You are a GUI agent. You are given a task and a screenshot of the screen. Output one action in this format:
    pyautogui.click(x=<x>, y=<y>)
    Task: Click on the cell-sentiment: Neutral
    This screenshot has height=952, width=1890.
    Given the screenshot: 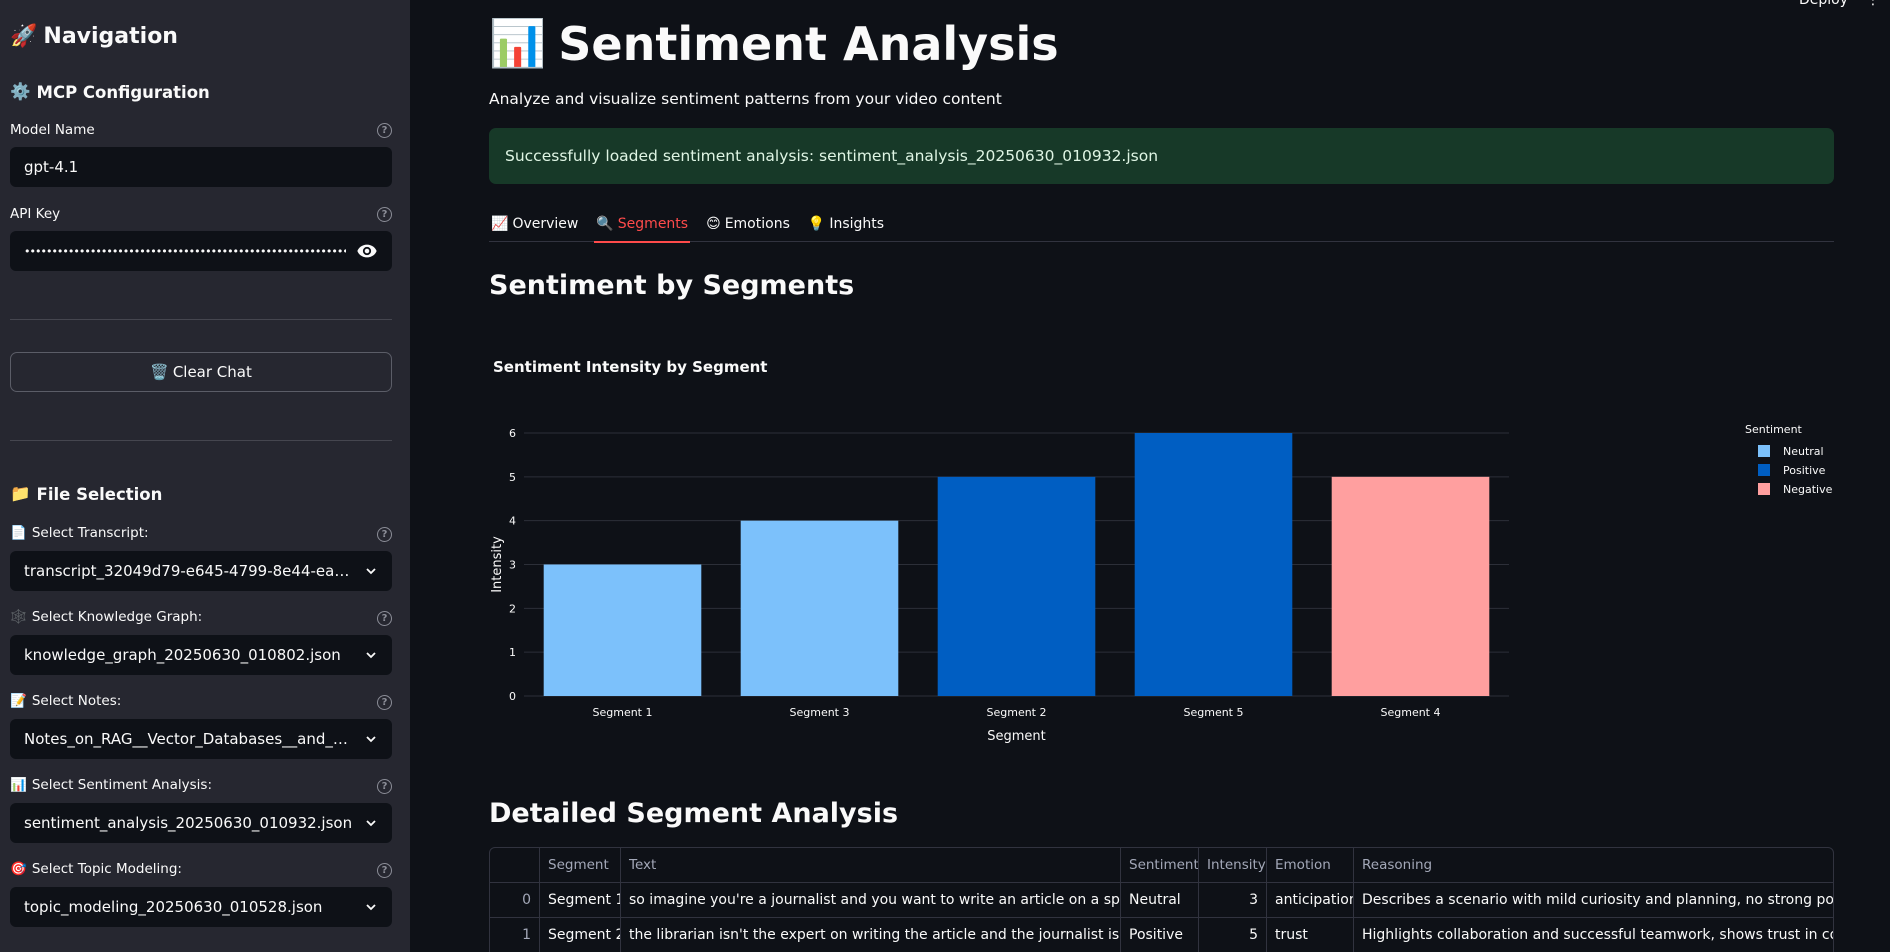 What is the action you would take?
    pyautogui.click(x=1160, y=900)
    